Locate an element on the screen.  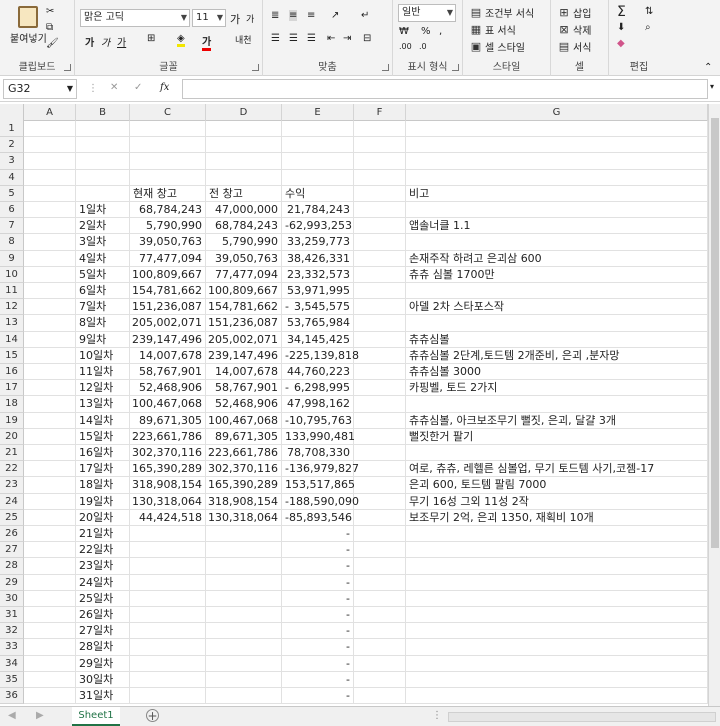
select-all-corner is located at coordinates (12, 112).